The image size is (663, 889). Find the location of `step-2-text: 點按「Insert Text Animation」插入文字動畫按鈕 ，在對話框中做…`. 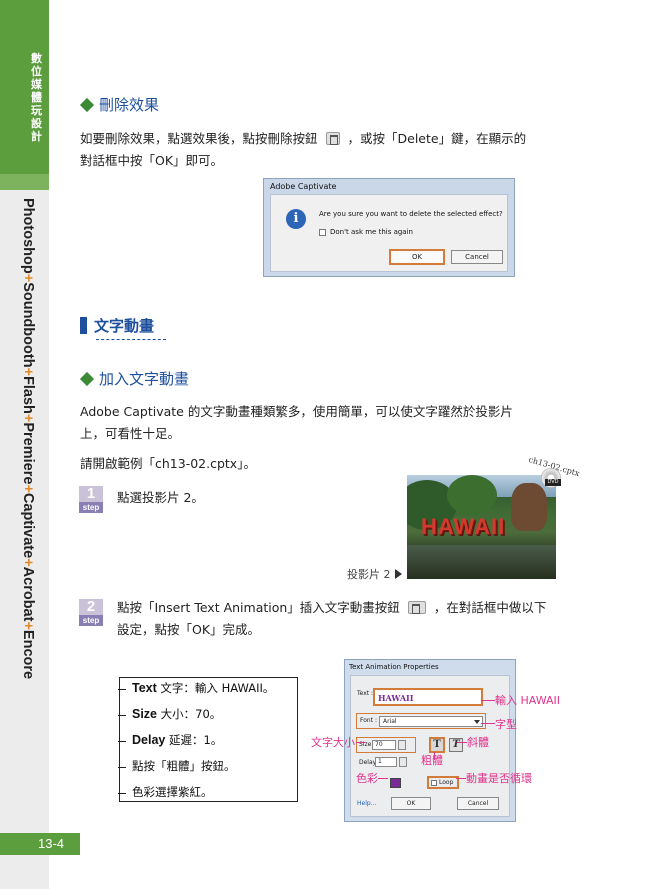

step-2-text: 點按「Insert Text Animation」插入文字動畫按鈕 ，在對話框中做… is located at coordinates (357, 619).